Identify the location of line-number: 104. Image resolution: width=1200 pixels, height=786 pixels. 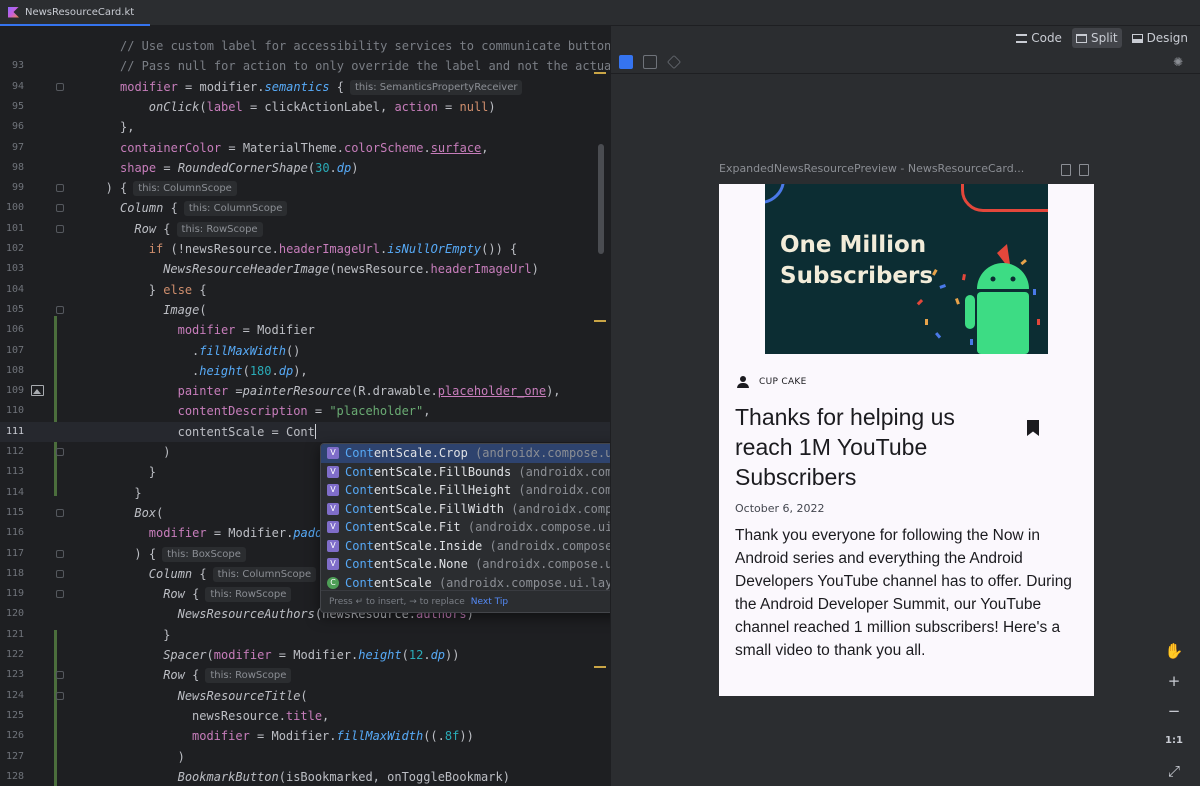
(12, 290).